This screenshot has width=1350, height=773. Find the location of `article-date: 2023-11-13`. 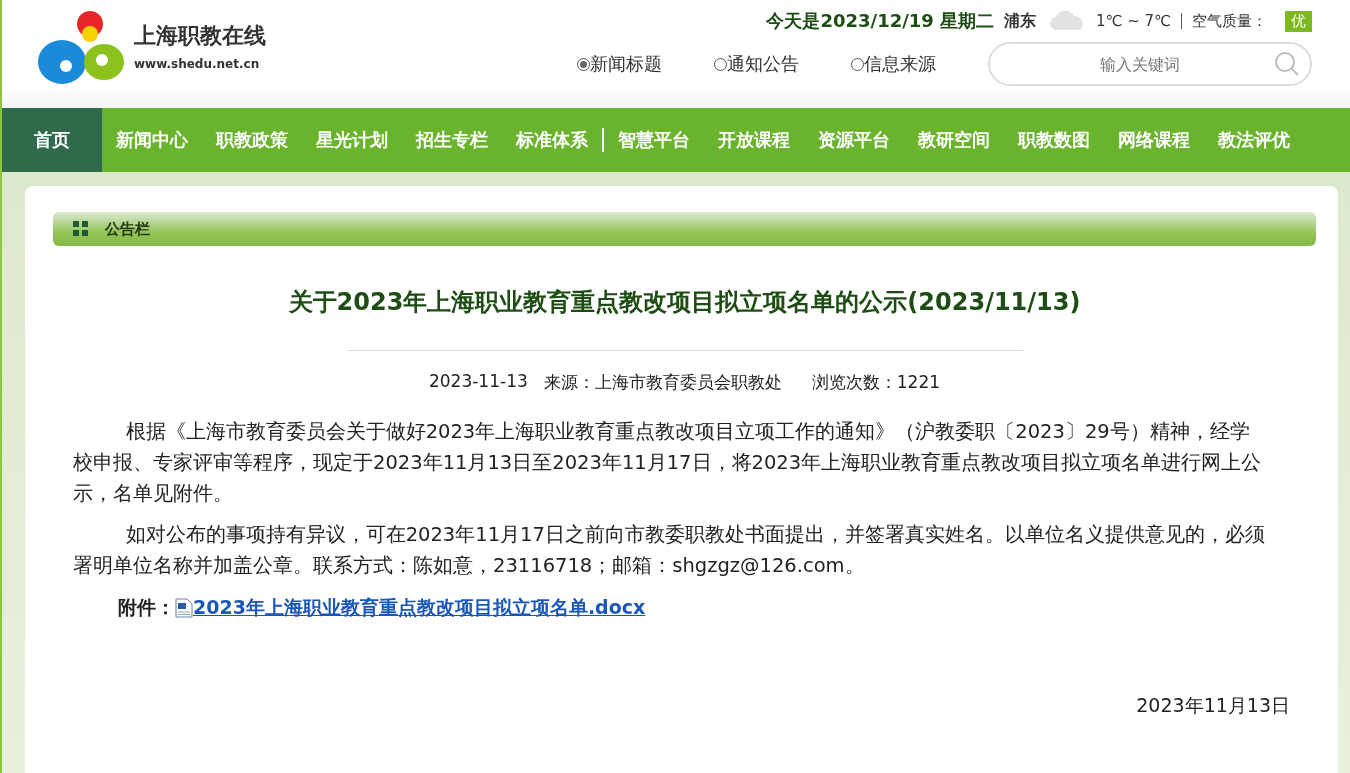

article-date: 2023-11-13 is located at coordinates (478, 382).